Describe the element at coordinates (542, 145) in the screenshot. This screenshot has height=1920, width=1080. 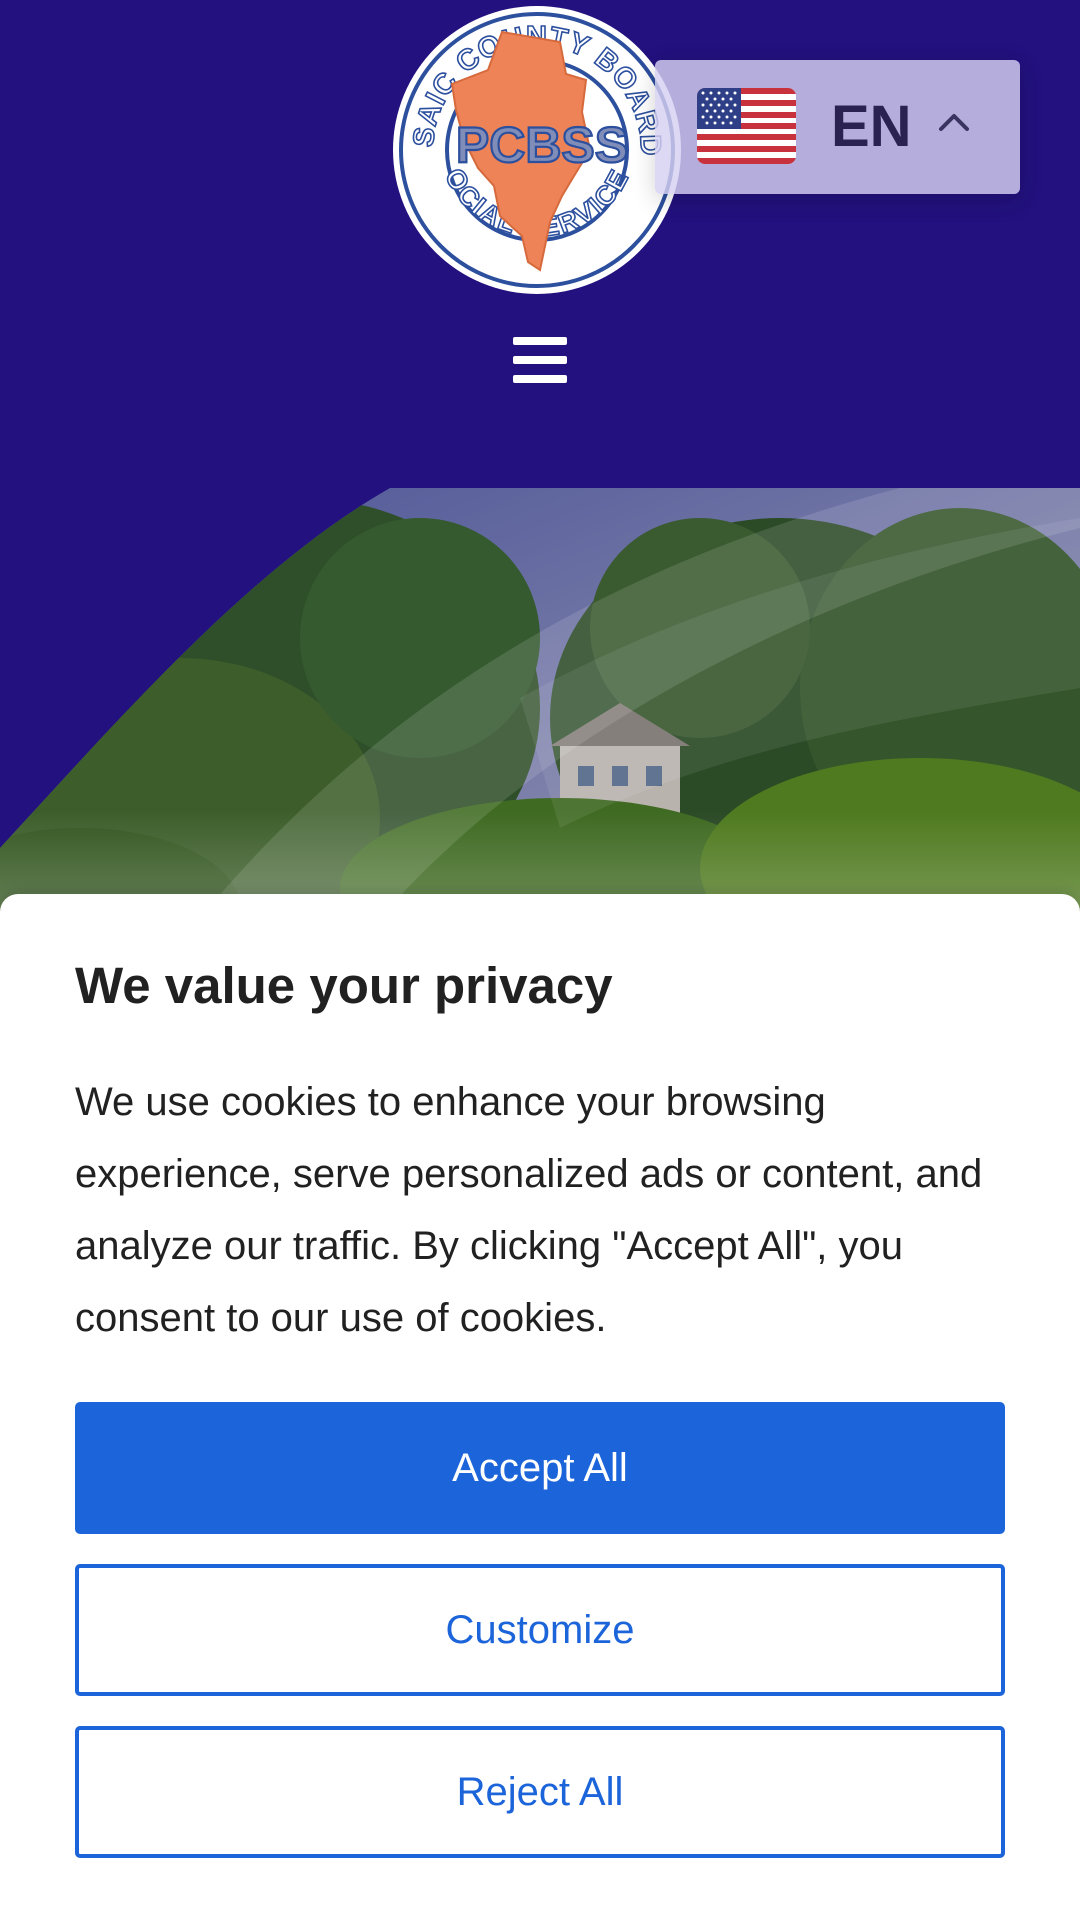
I see `svg-text: PCBSS` at that location.